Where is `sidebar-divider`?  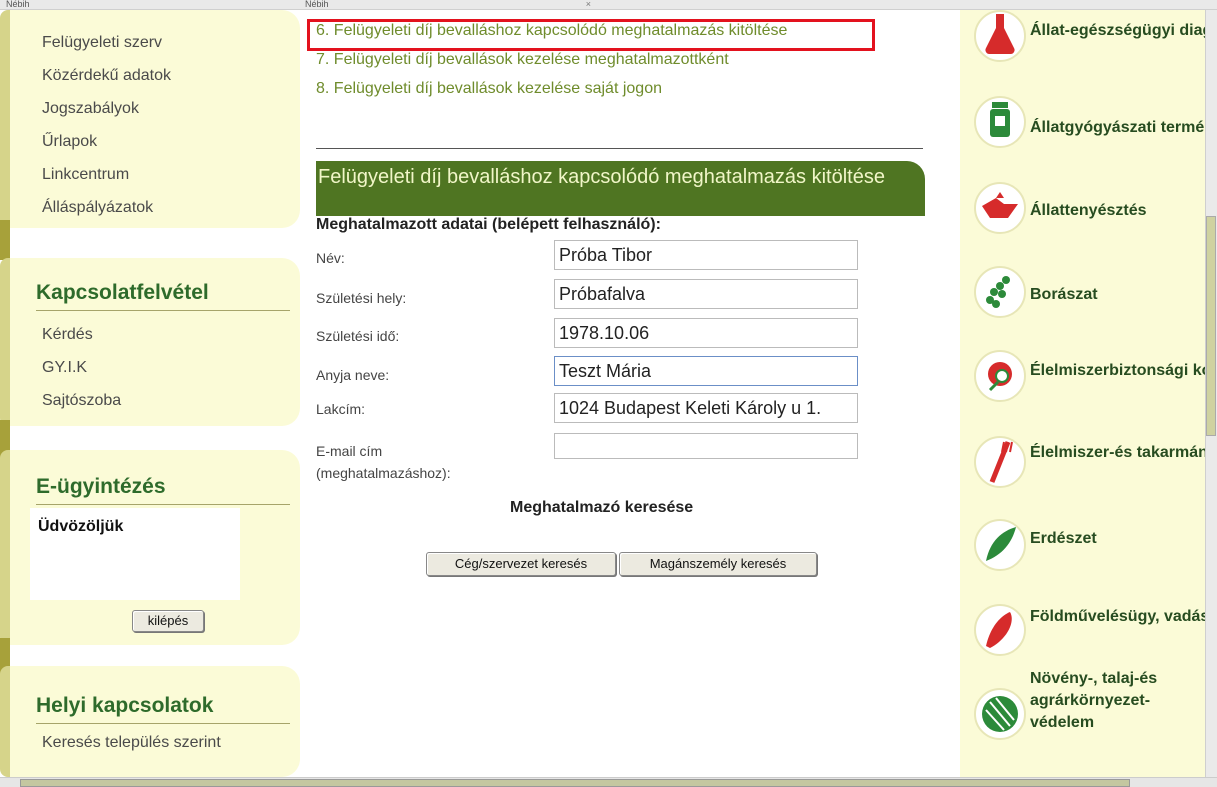 sidebar-divider is located at coordinates (5, 240).